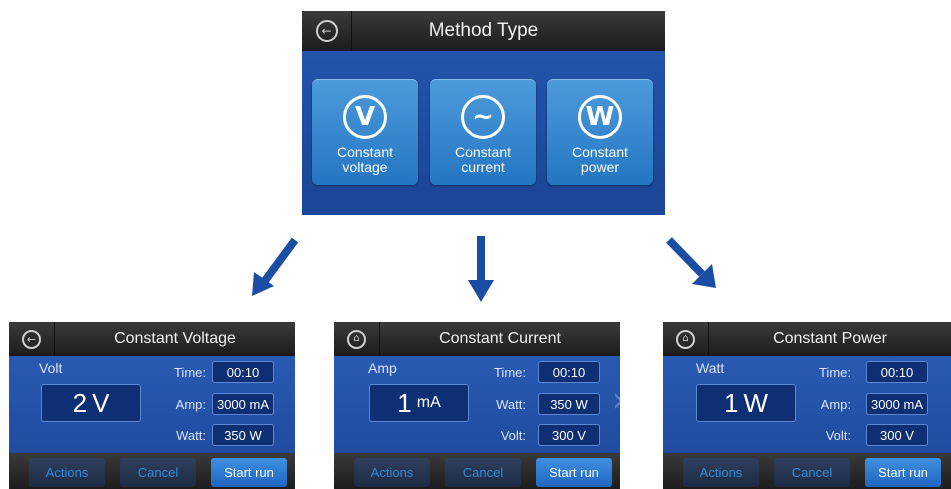 The image size is (951, 489). Describe the element at coordinates (755, 402) in the screenshot. I see `main-unit: W` at that location.